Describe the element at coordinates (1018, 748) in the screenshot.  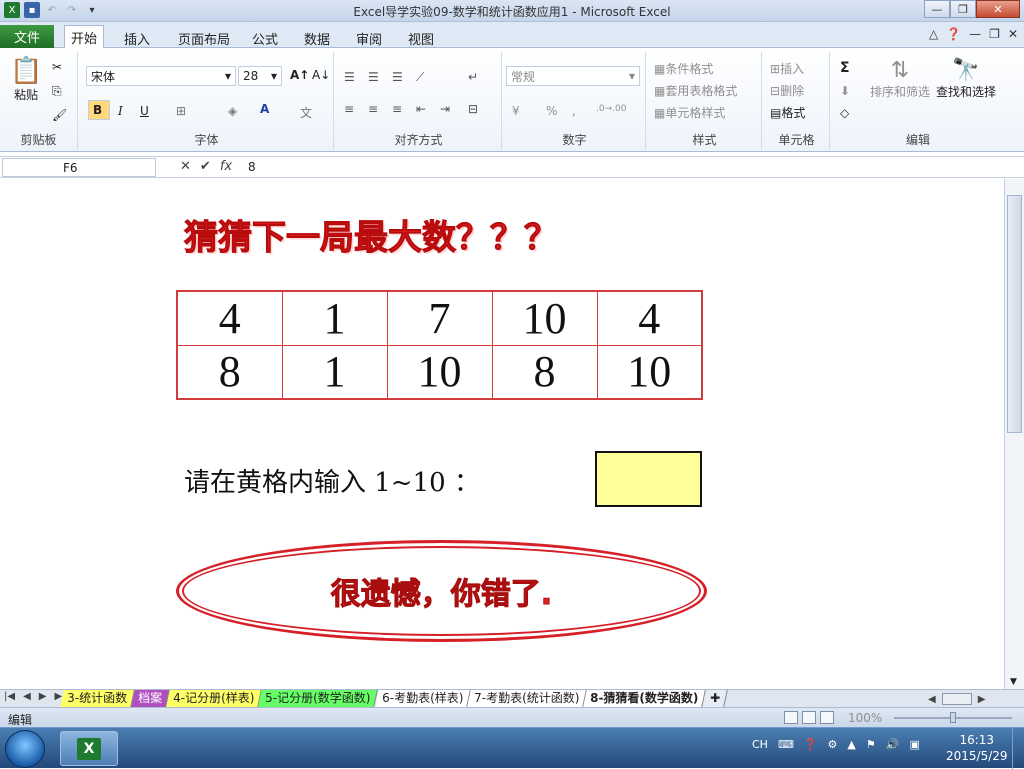
I see `show-desktop-button` at that location.